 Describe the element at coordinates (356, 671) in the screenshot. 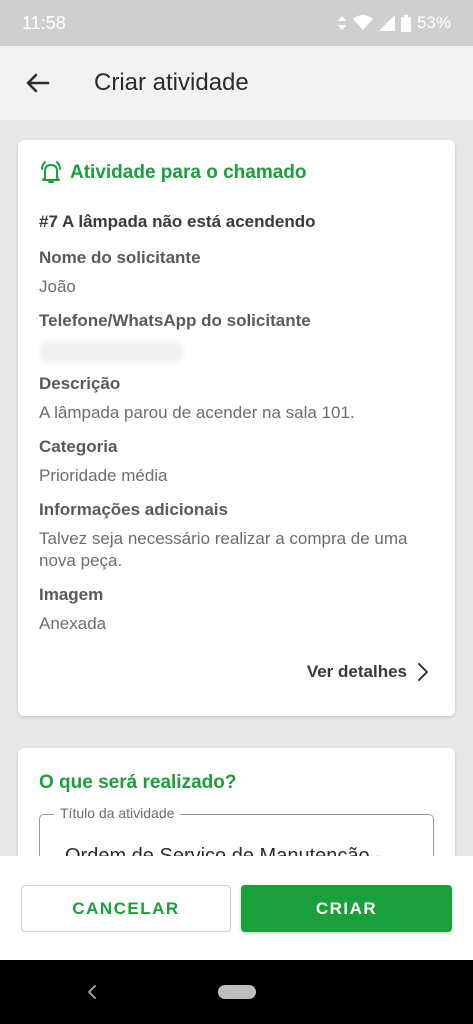

I see `view-details-label: Ver detalhes` at that location.